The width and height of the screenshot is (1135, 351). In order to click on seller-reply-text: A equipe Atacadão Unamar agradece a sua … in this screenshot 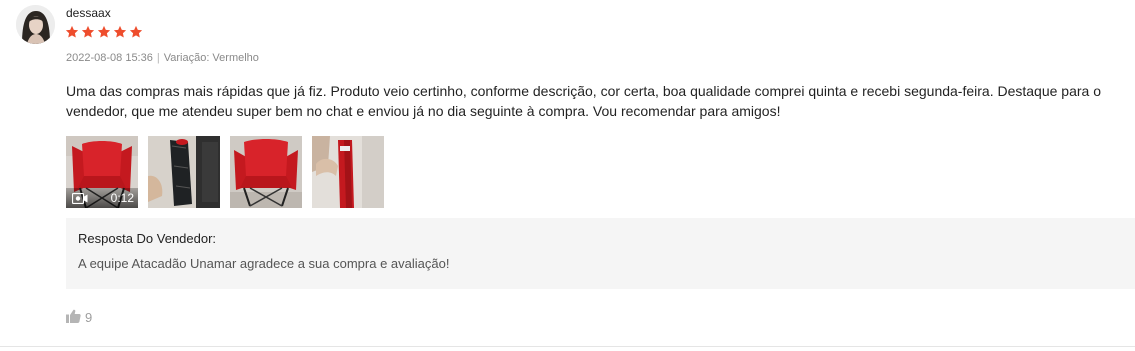, I will do `click(264, 263)`.